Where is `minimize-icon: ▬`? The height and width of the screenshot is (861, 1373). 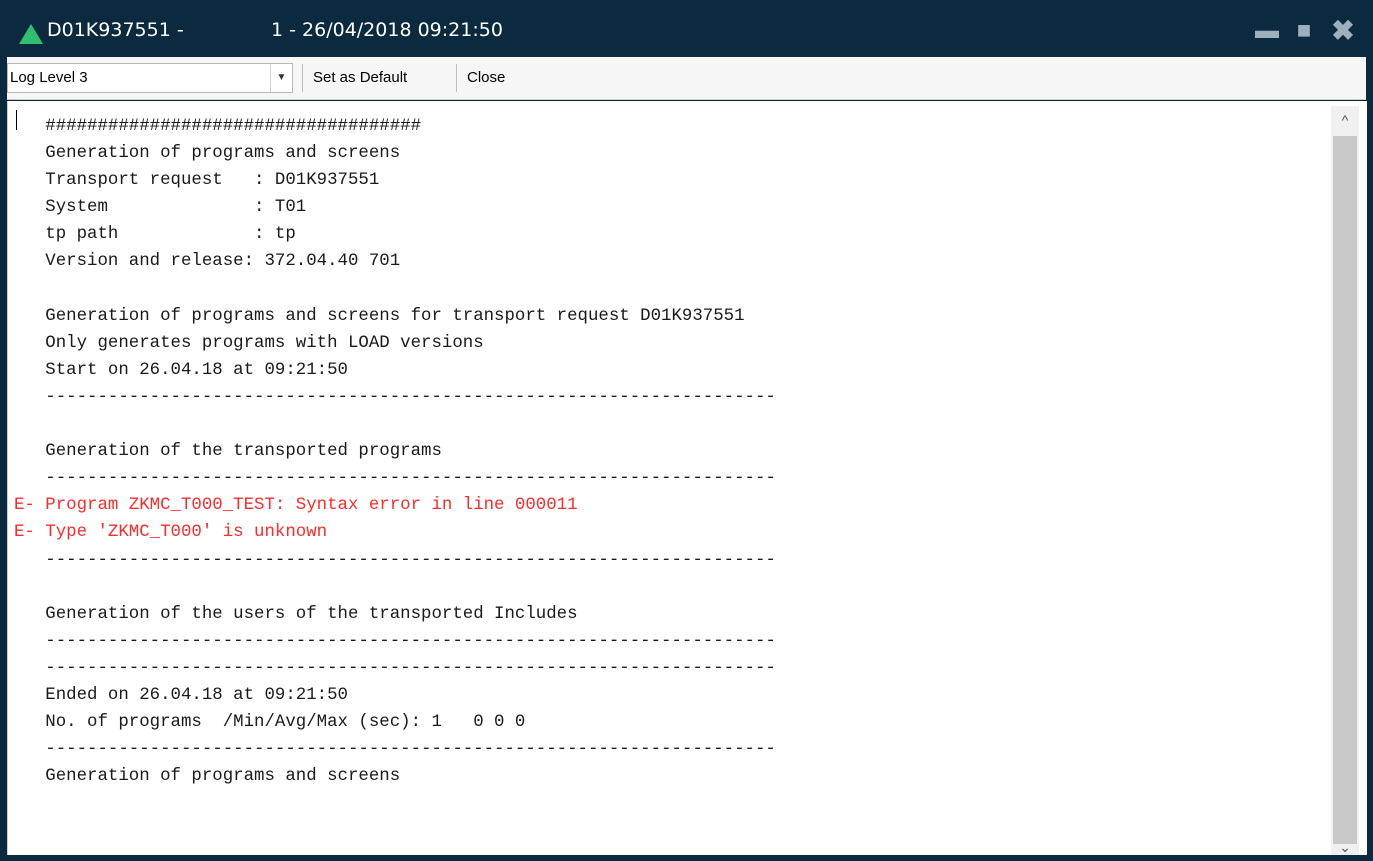
minimize-icon: ▬ is located at coordinates (1267, 31).